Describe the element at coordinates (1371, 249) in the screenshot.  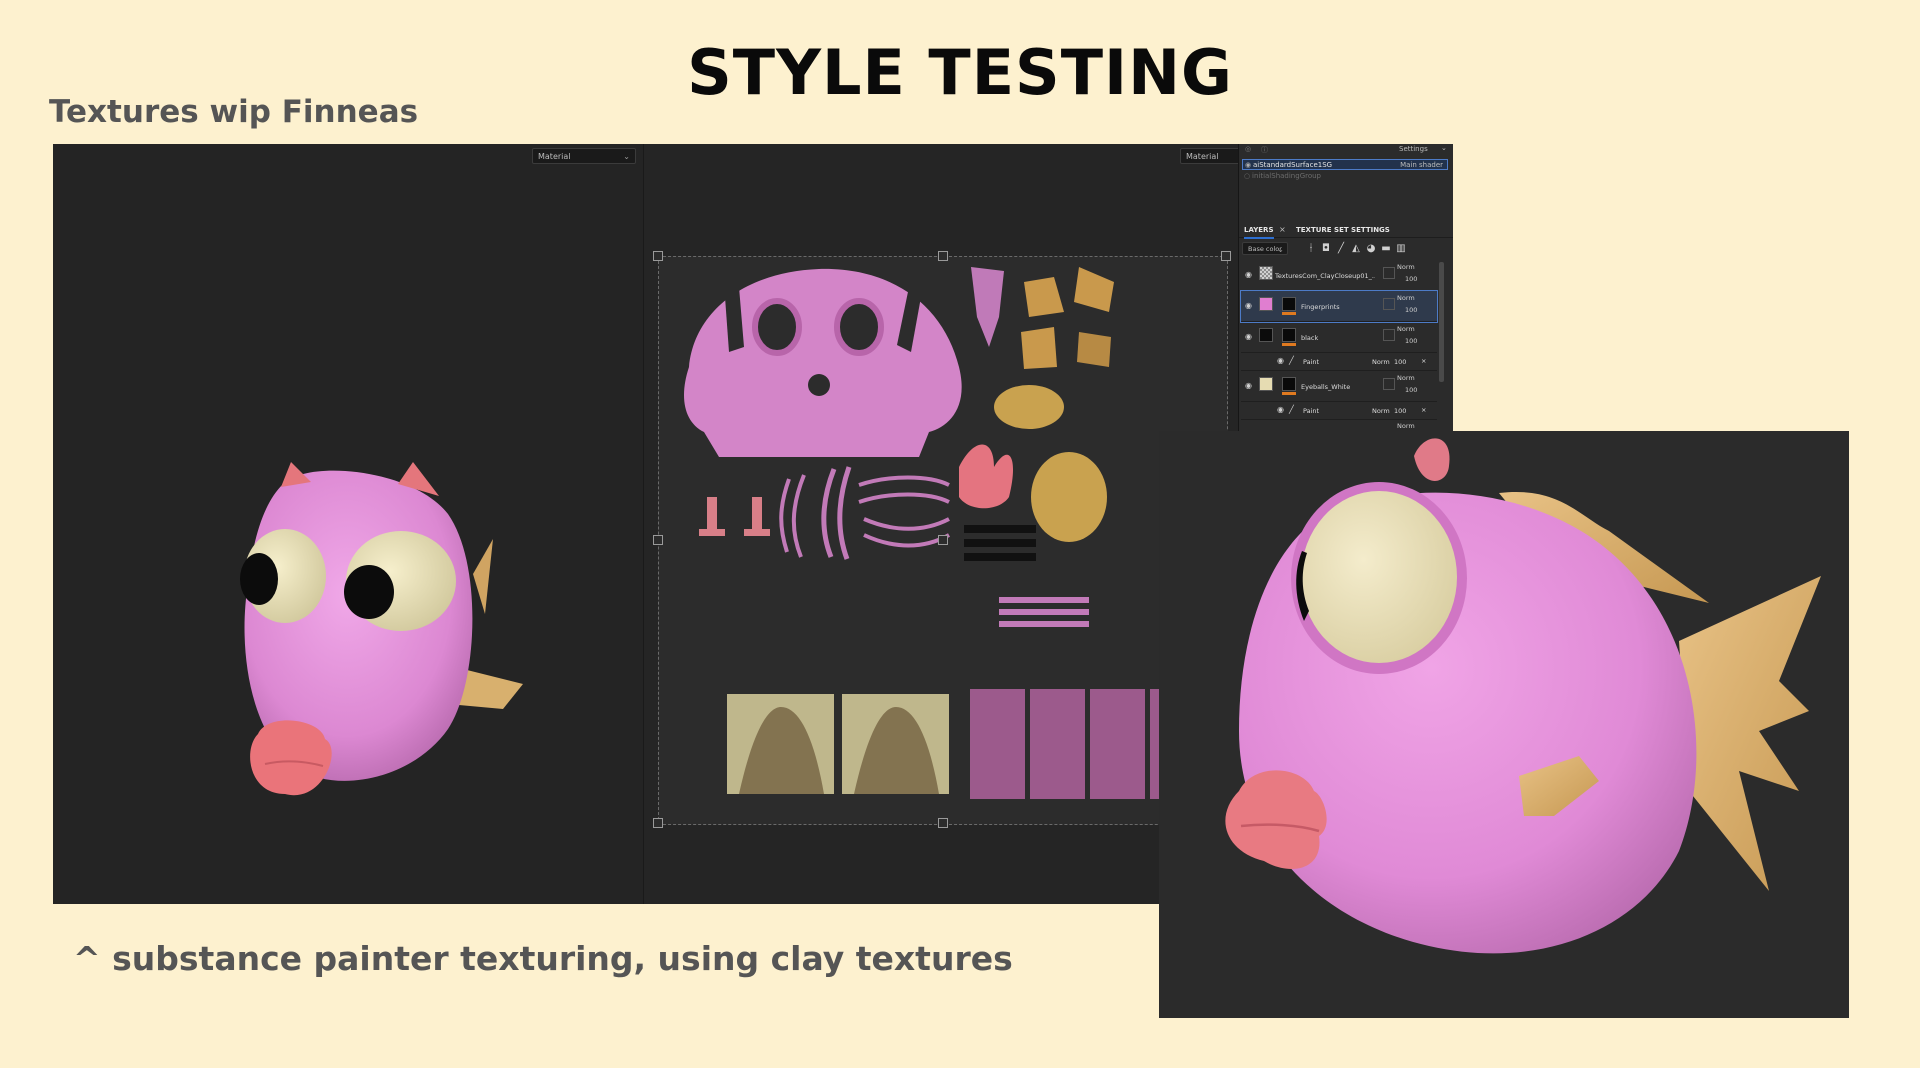
I see `smart-material-icon: ◕` at that location.